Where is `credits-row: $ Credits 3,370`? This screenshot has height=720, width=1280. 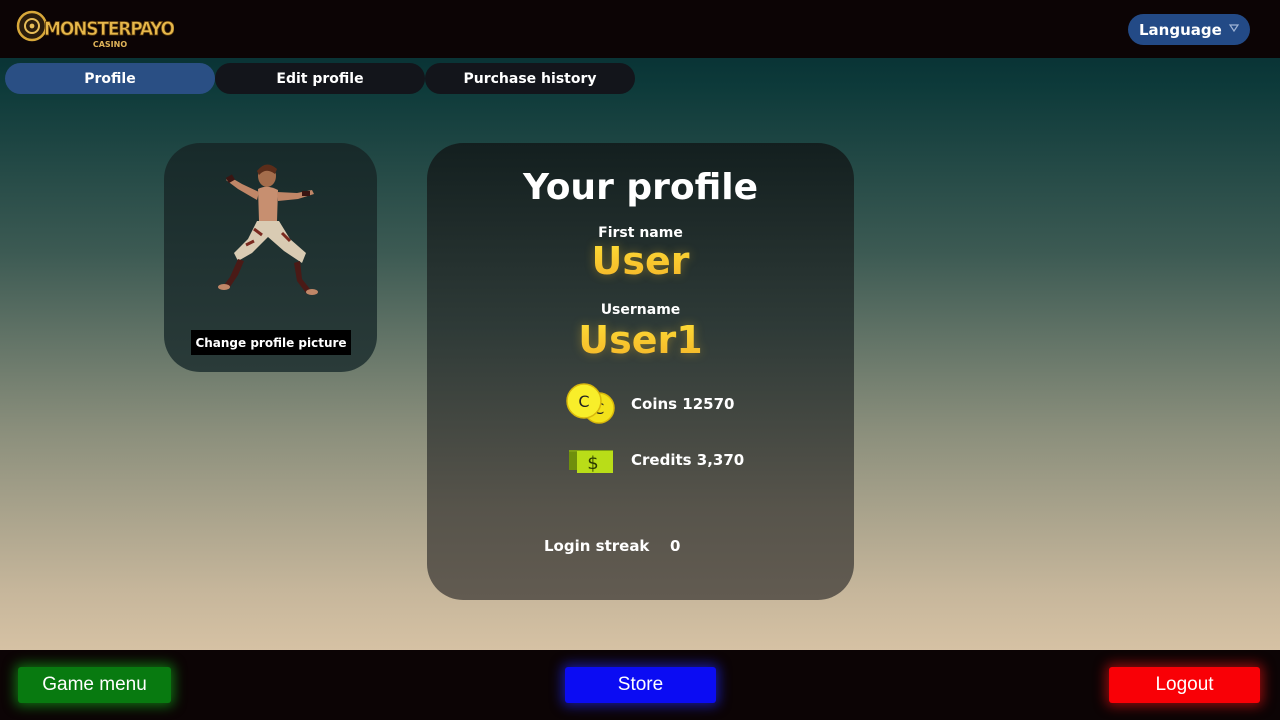 credits-row: $ Credits 3,370 is located at coordinates (640, 461).